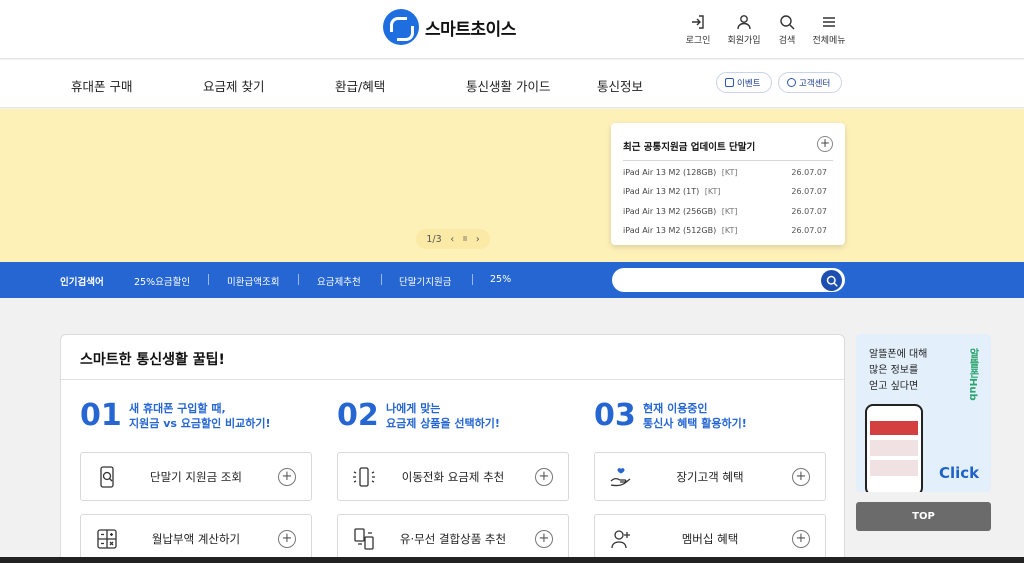 The width and height of the screenshot is (1024, 563). Describe the element at coordinates (744, 82) in the screenshot. I see `event-button: 이벤트` at that location.